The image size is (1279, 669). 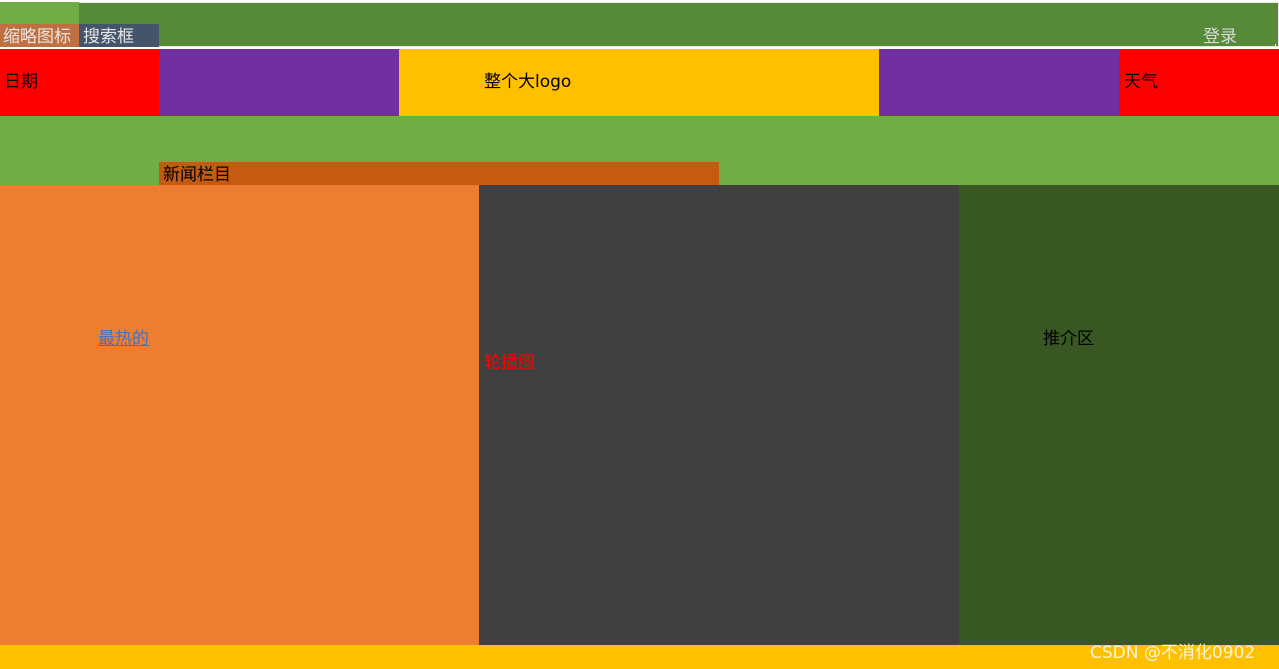 What do you see at coordinates (1068, 339) in the screenshot?
I see `recommend-label: 推介区` at bounding box center [1068, 339].